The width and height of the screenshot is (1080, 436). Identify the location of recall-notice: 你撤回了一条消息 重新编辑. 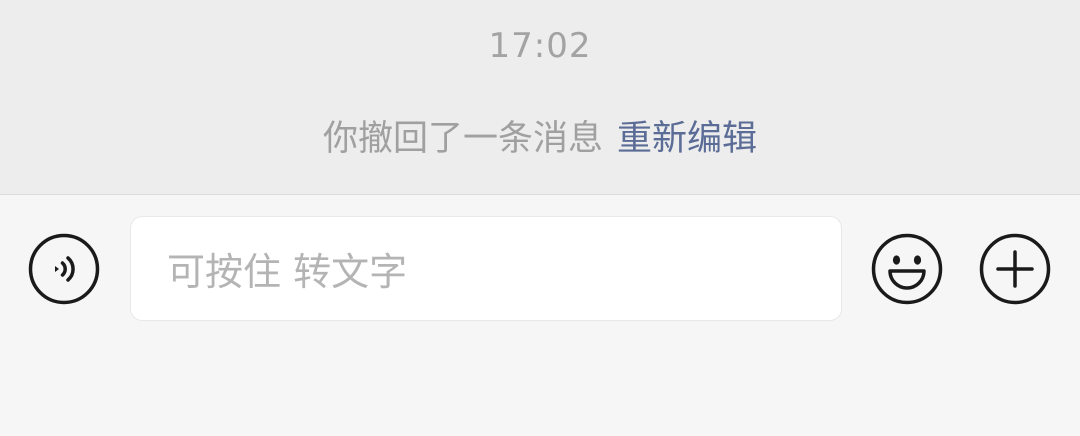
(540, 135).